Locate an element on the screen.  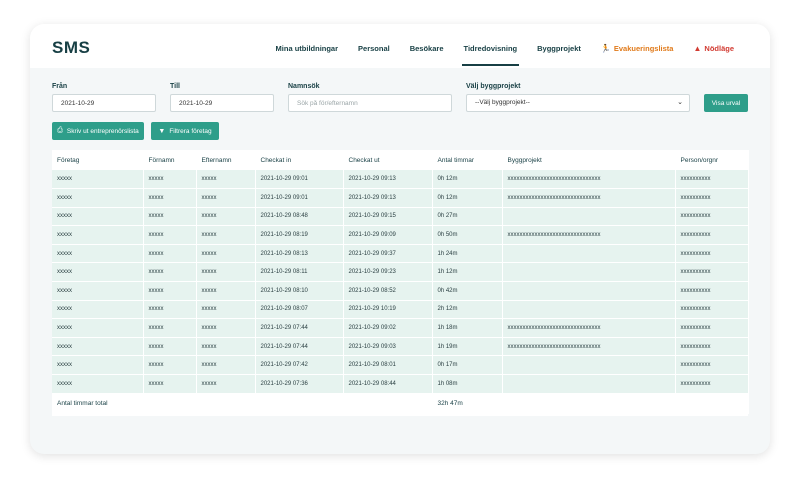
warning-icon: ▲ is located at coordinates (697, 48).